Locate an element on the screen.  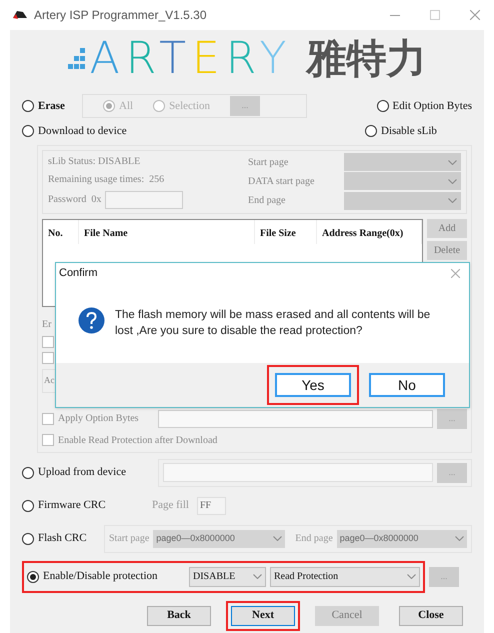
erase-label: Erase is located at coordinates (51, 106).